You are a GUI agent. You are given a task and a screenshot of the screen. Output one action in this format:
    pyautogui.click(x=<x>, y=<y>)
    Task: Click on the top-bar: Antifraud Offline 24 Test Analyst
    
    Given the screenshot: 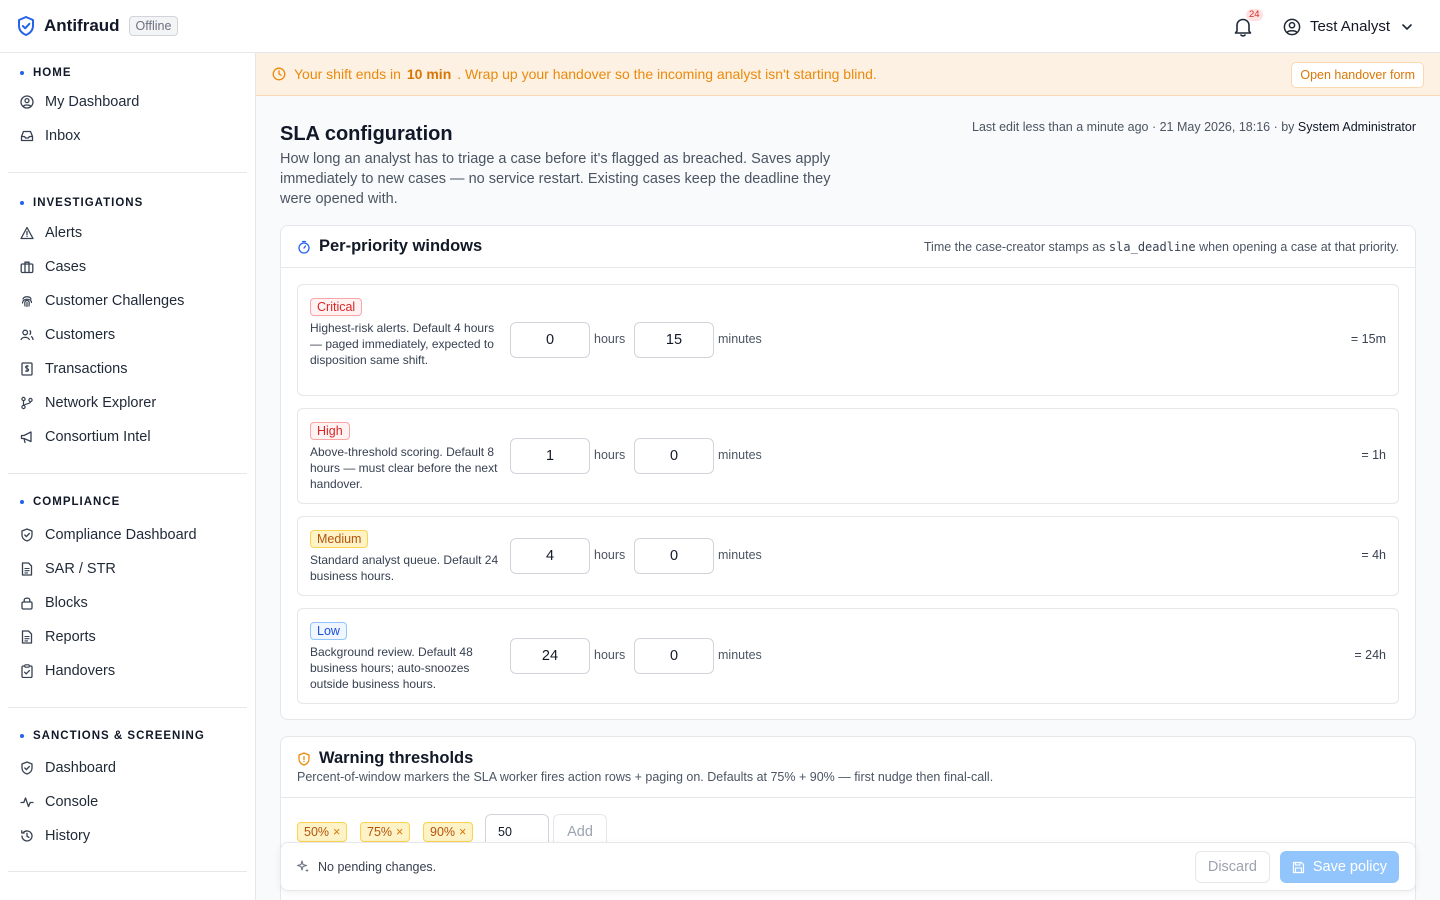 What is the action you would take?
    pyautogui.click(x=720, y=26)
    